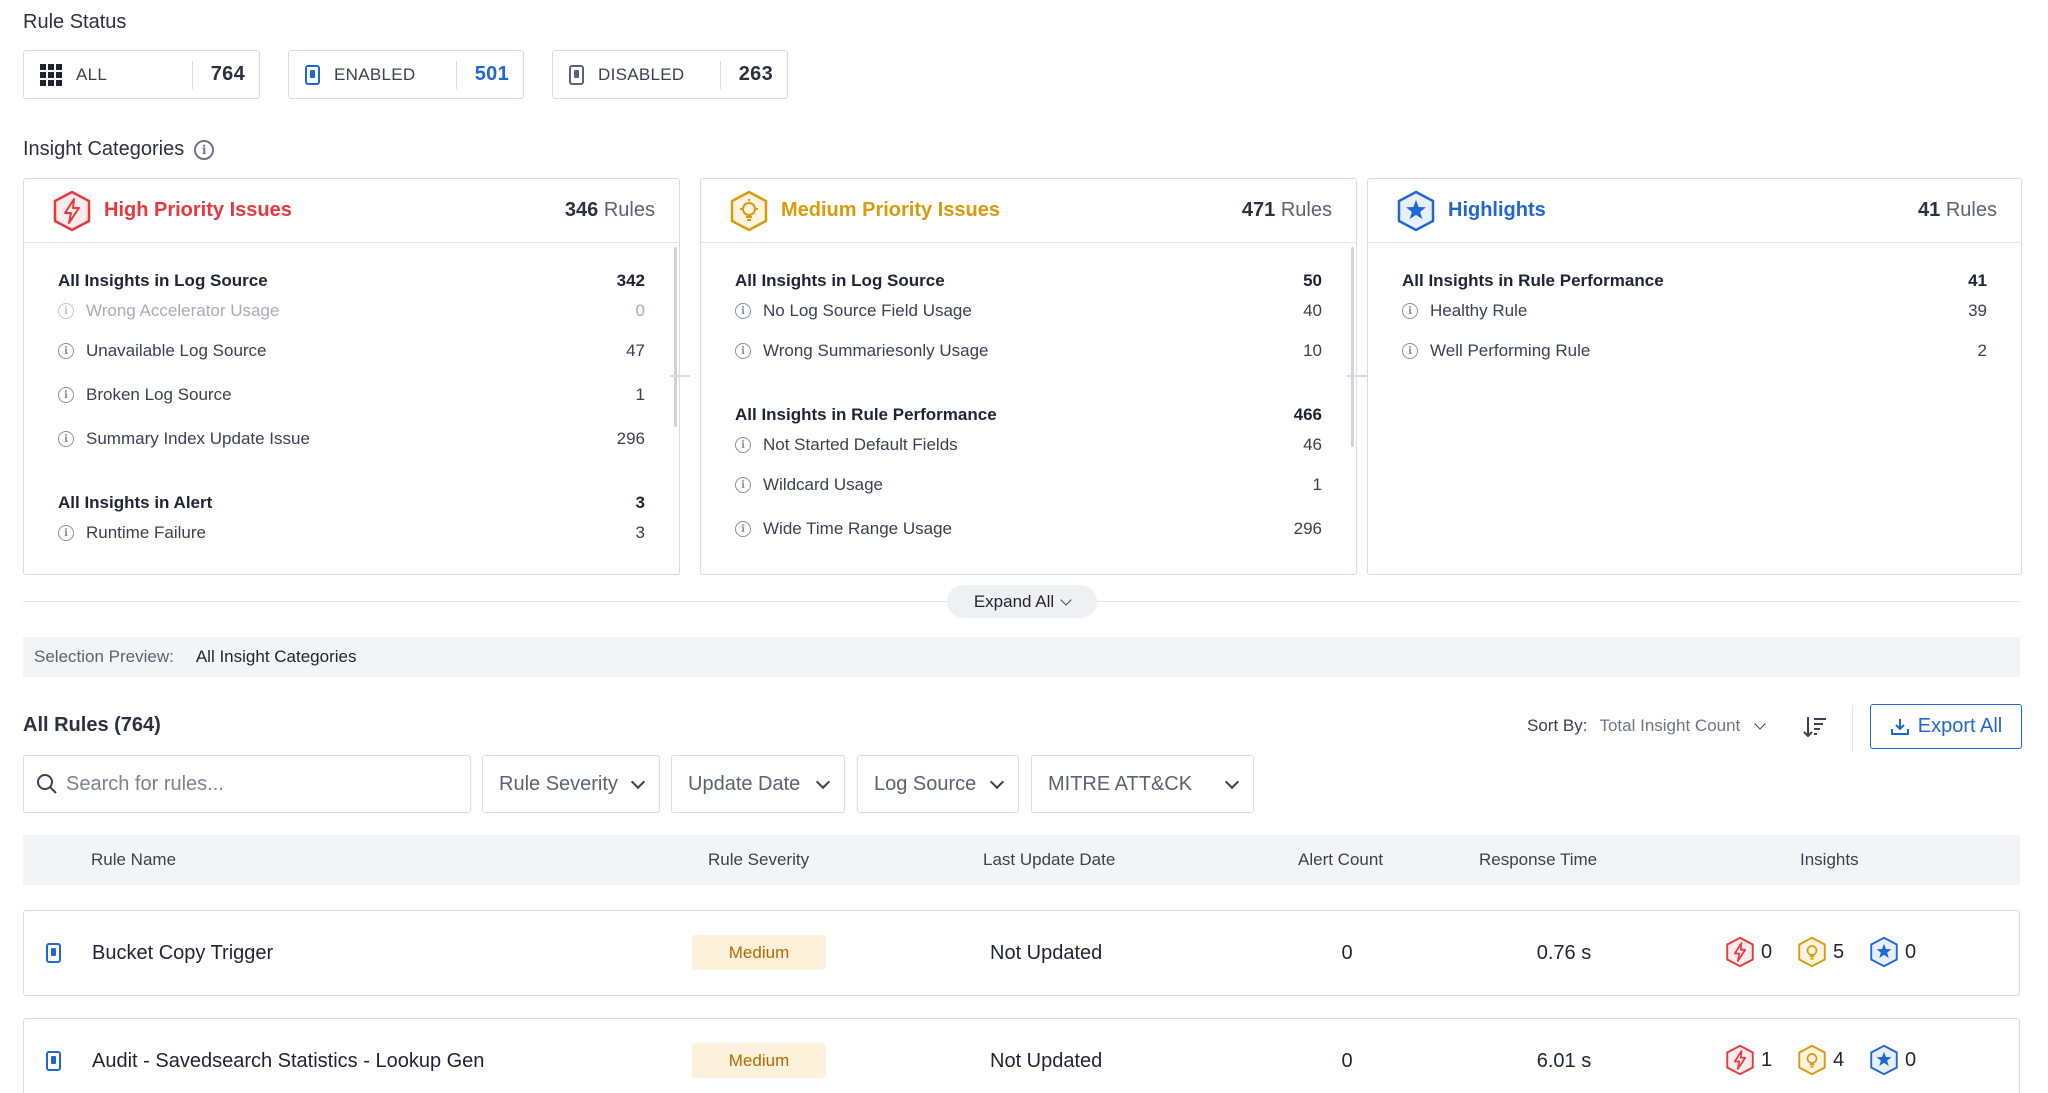 This screenshot has width=2048, height=1093. What do you see at coordinates (758, 784) in the screenshot?
I see `filter-update-date: Update Date` at bounding box center [758, 784].